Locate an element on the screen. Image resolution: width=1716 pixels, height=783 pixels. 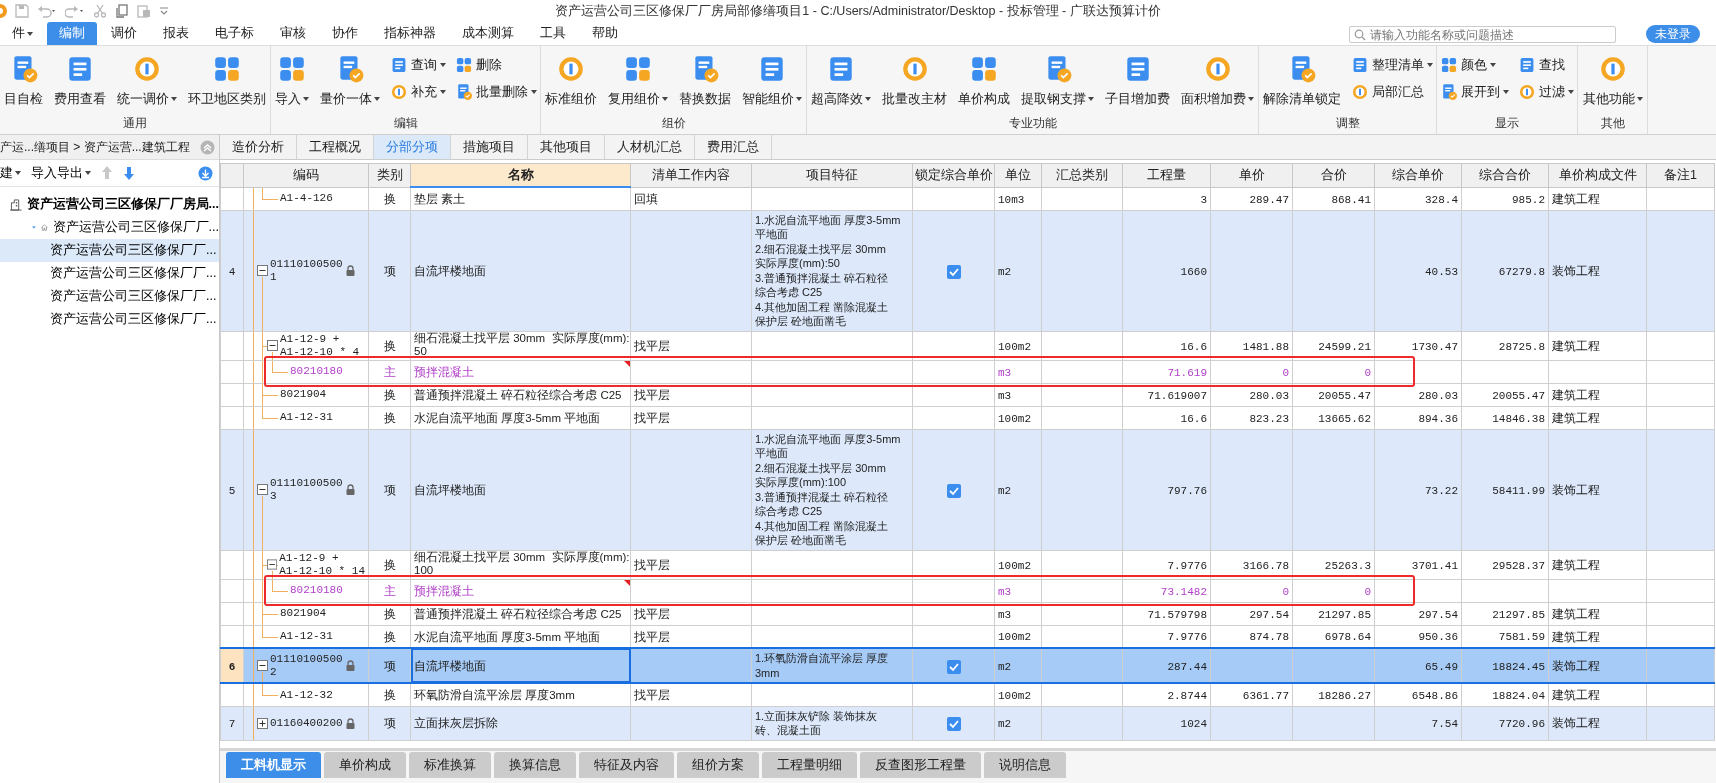
table-row: A1-4-126 换 垫层 素土 回填 10m3 3 289.47 868.41 328.4 985.2 建筑工程 is located at coordinates (967, 199).